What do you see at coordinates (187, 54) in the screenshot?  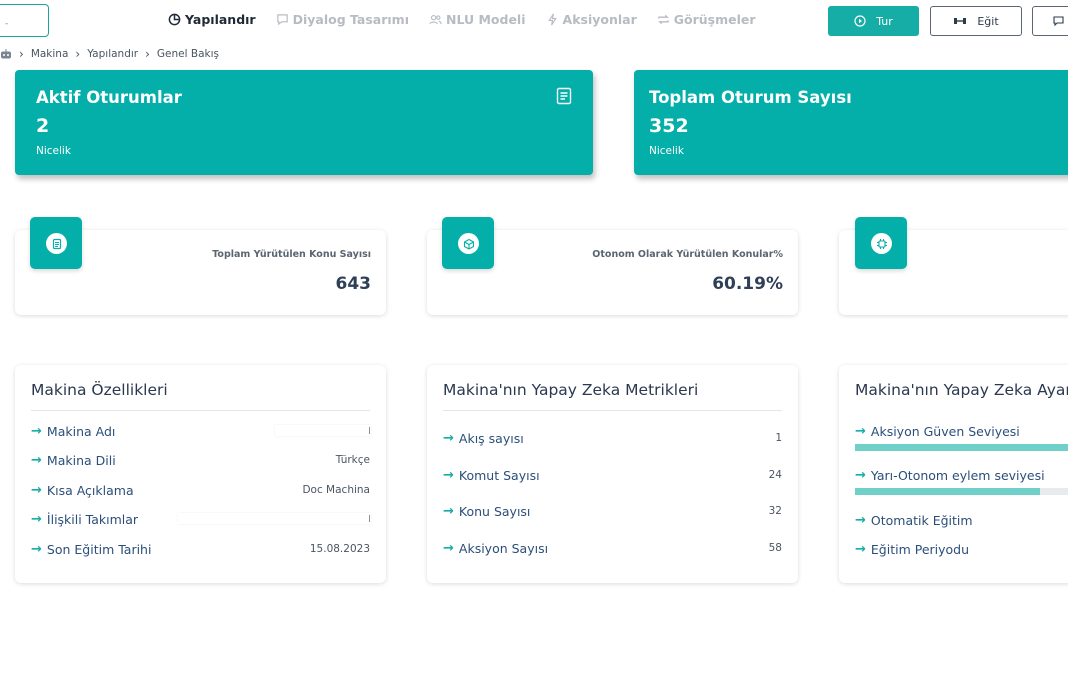 I see `breadcrumb-item-overview: Genel Bakış` at bounding box center [187, 54].